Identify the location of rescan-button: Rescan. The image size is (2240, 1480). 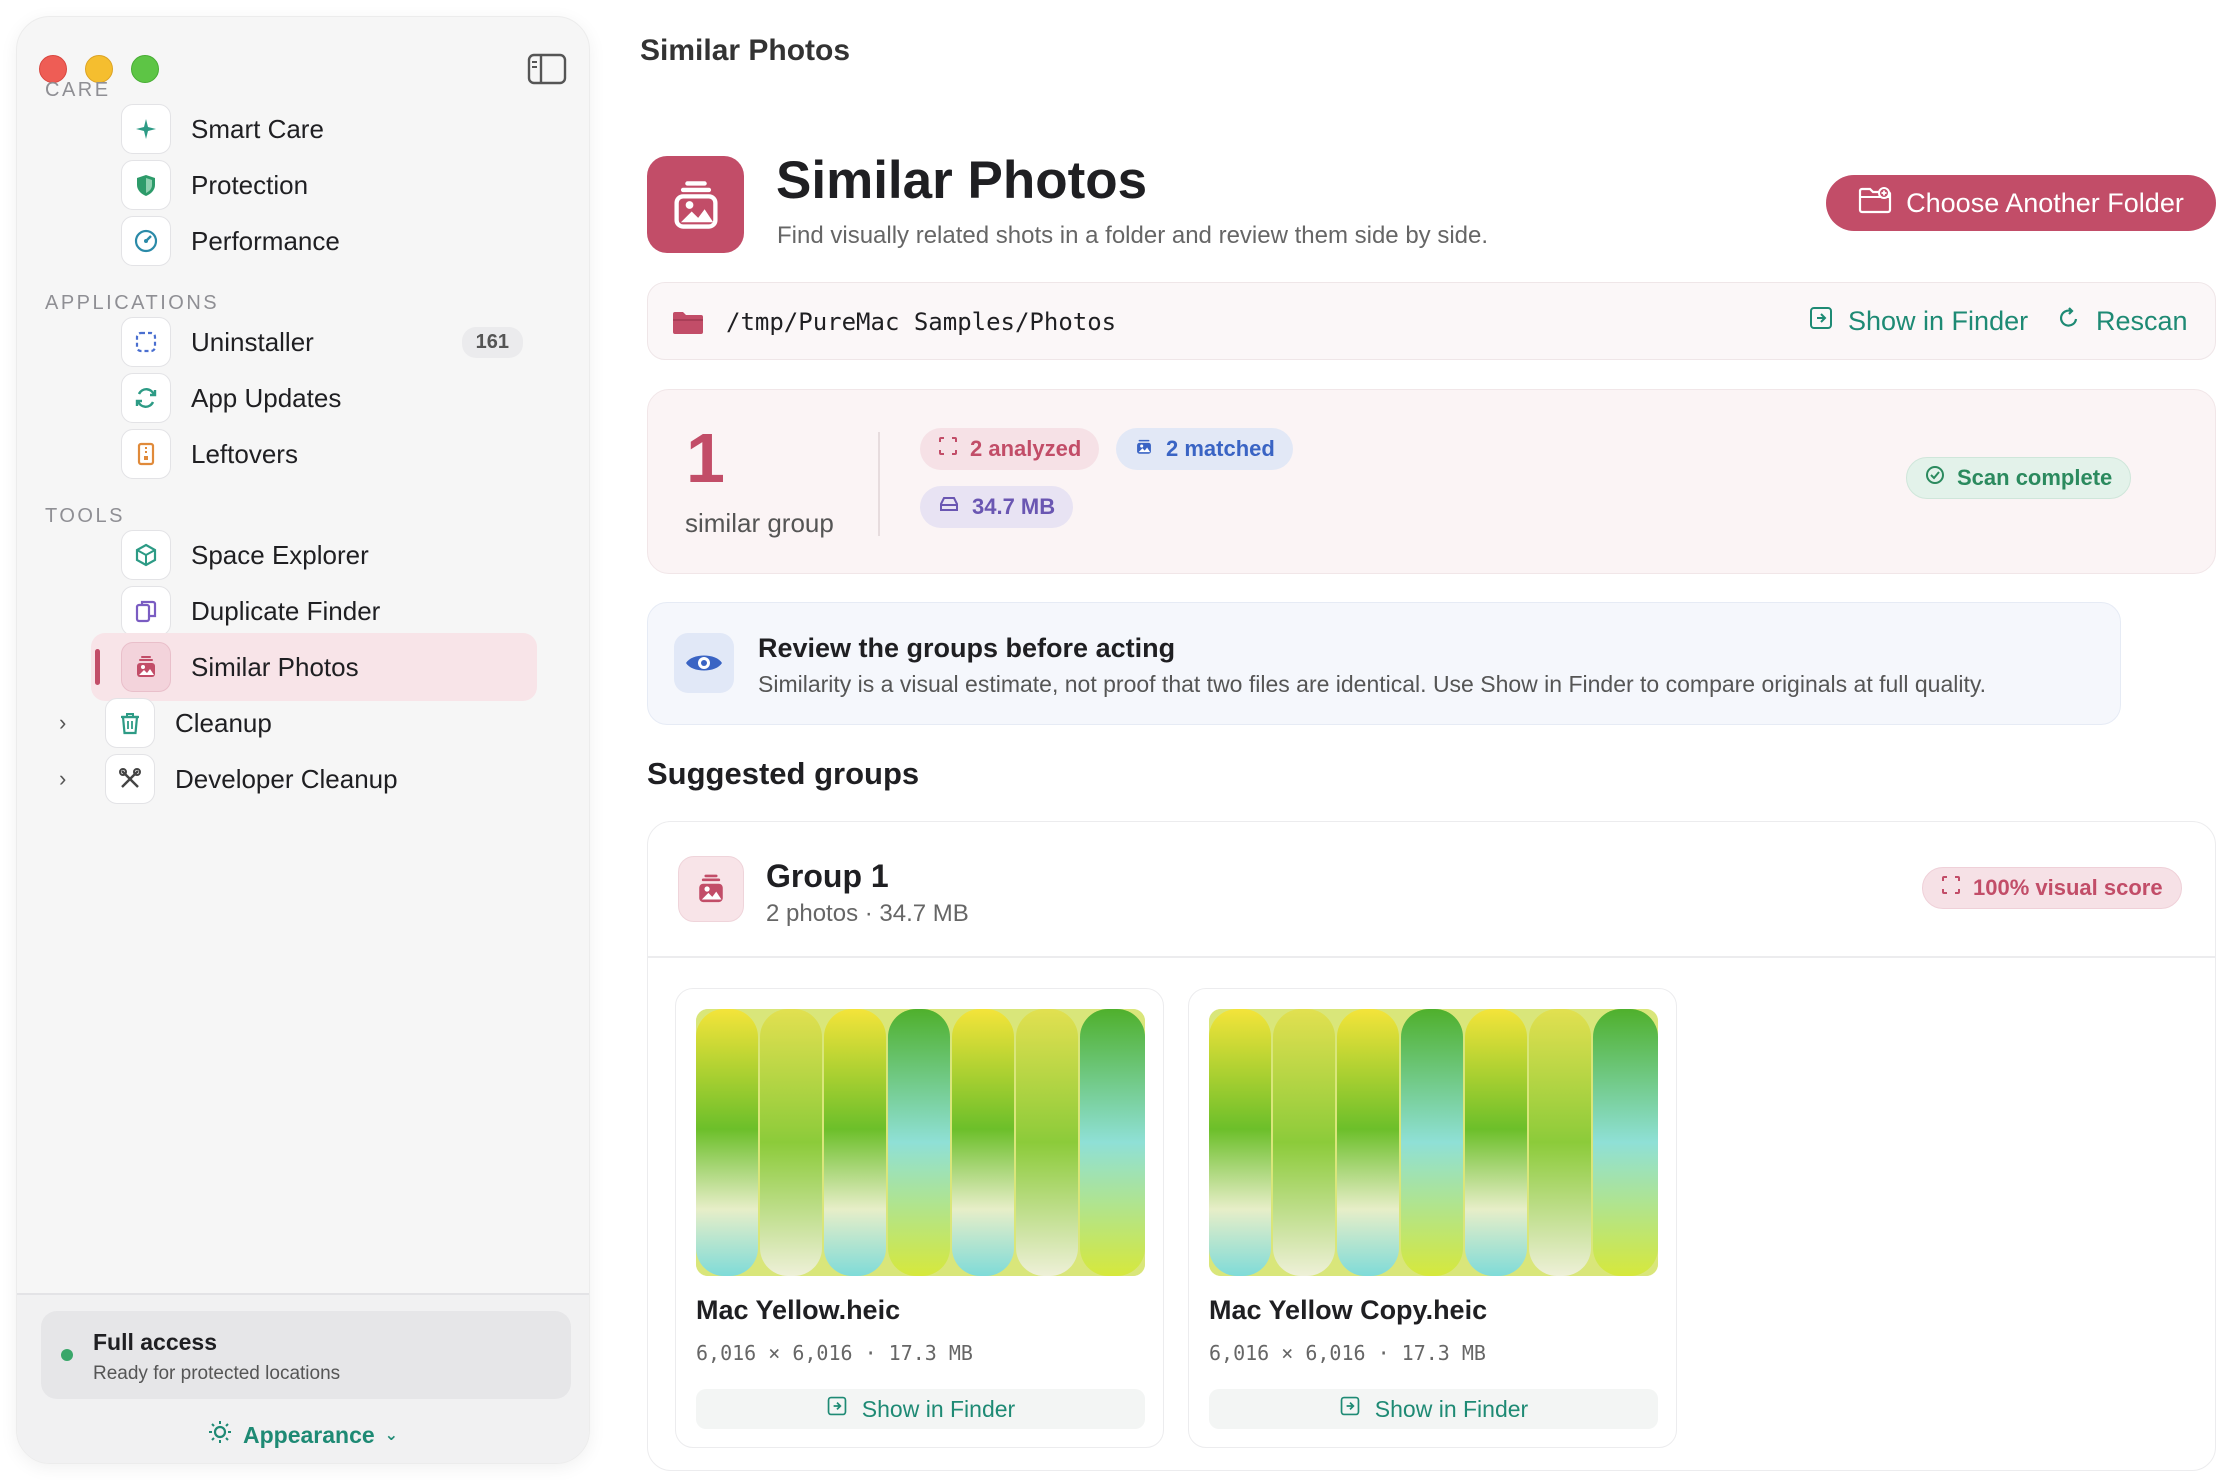
(2122, 321).